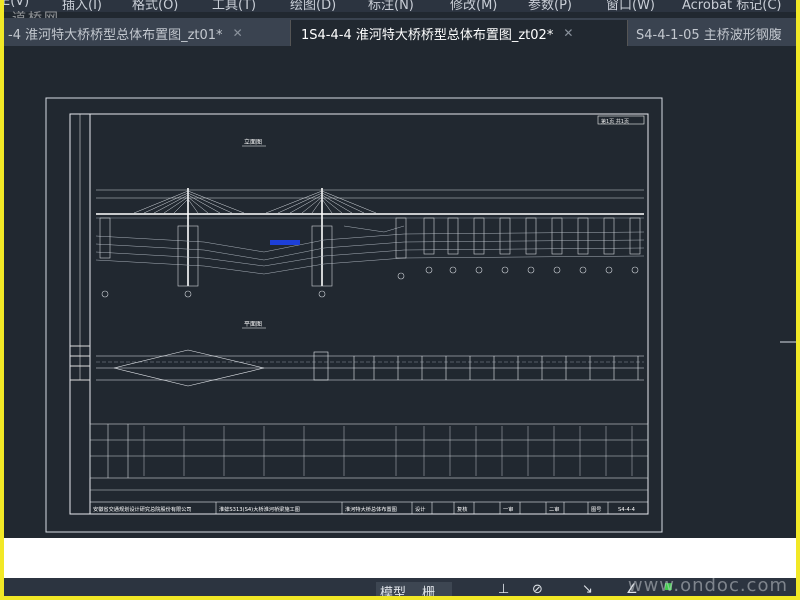  I want to click on status-bar: 模型 栅 ⊥ ⊘ ↘ ∠ ■ www.ondoc.com, so click(400, 587).